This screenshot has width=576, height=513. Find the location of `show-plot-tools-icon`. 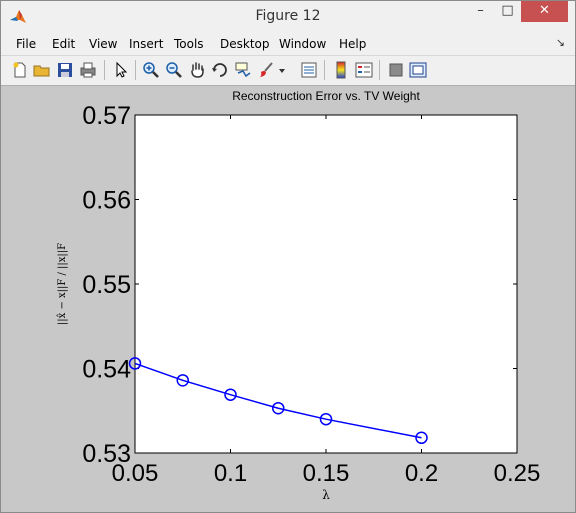

show-plot-tools-icon is located at coordinates (418, 70).